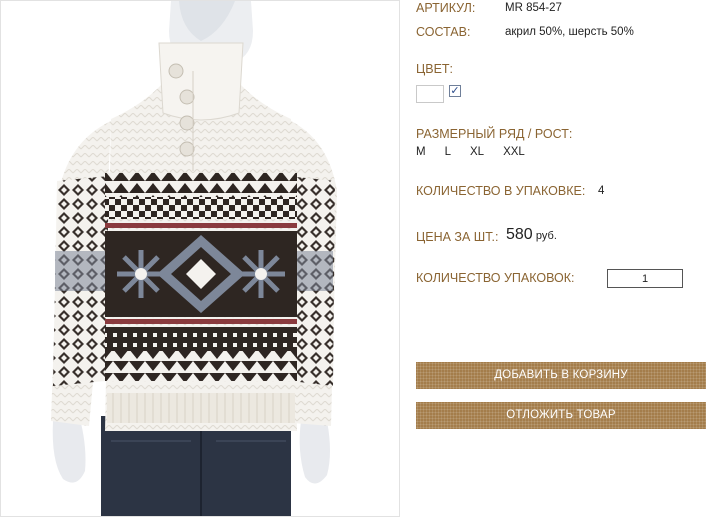 This screenshot has height=519, width=713. I want to click on price: 580 руб., so click(531, 235).